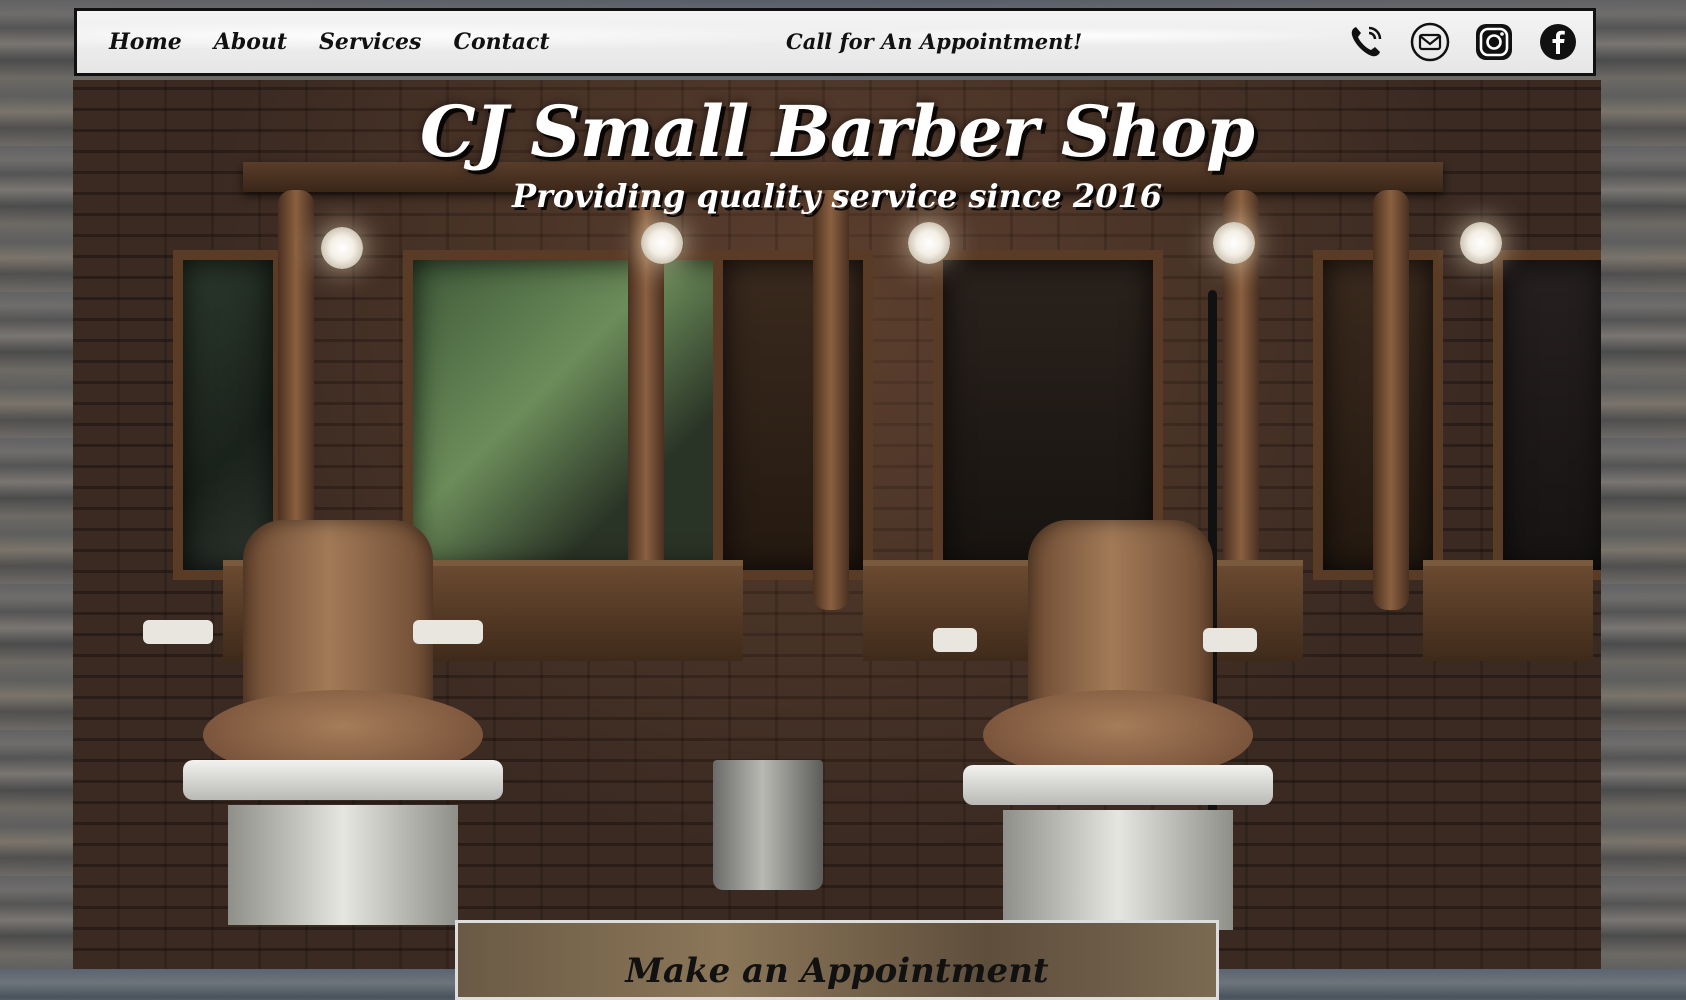 The width and height of the screenshot is (1686, 1000). Describe the element at coordinates (501, 42) in the screenshot. I see `nav-link-contact: Contact` at that location.